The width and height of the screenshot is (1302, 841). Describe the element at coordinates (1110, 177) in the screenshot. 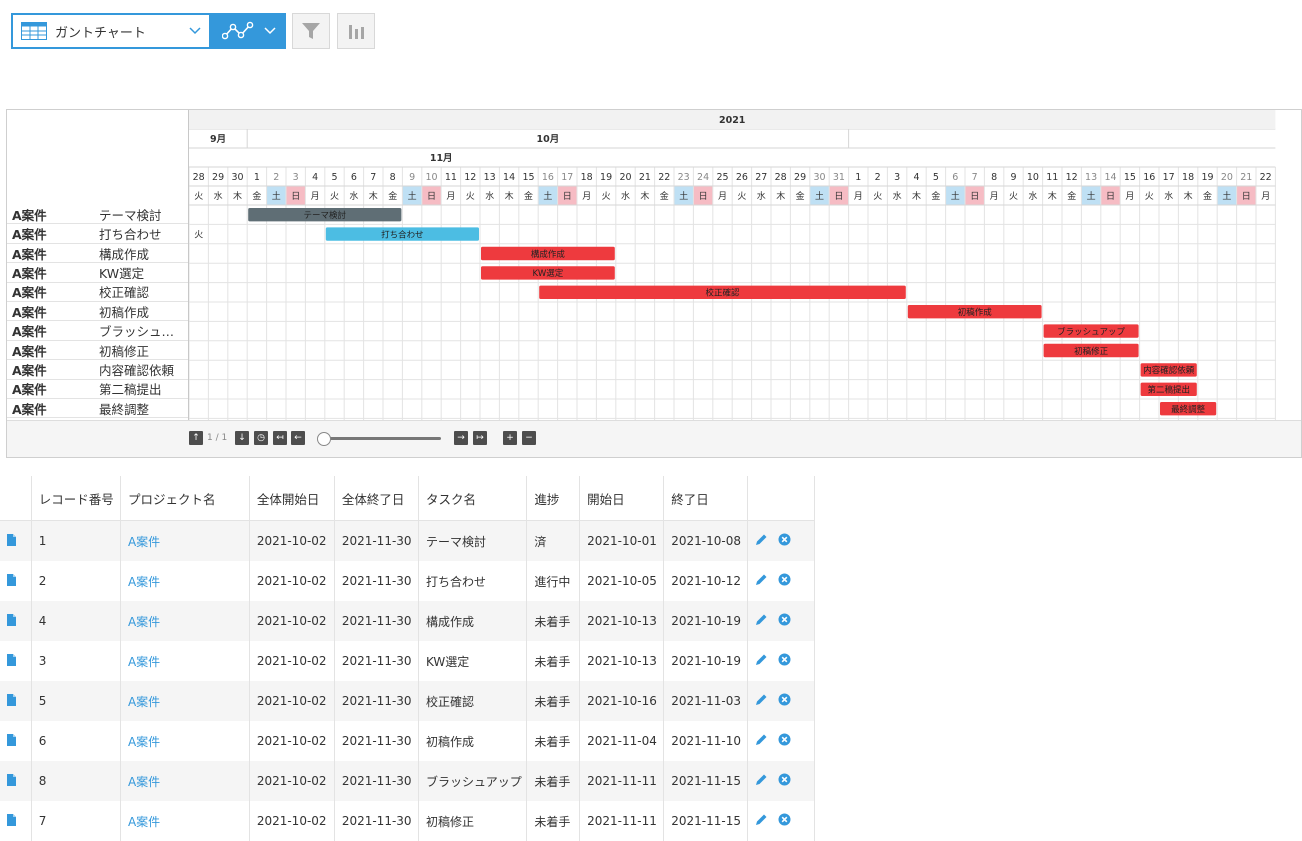

I see `day-label: 14` at that location.